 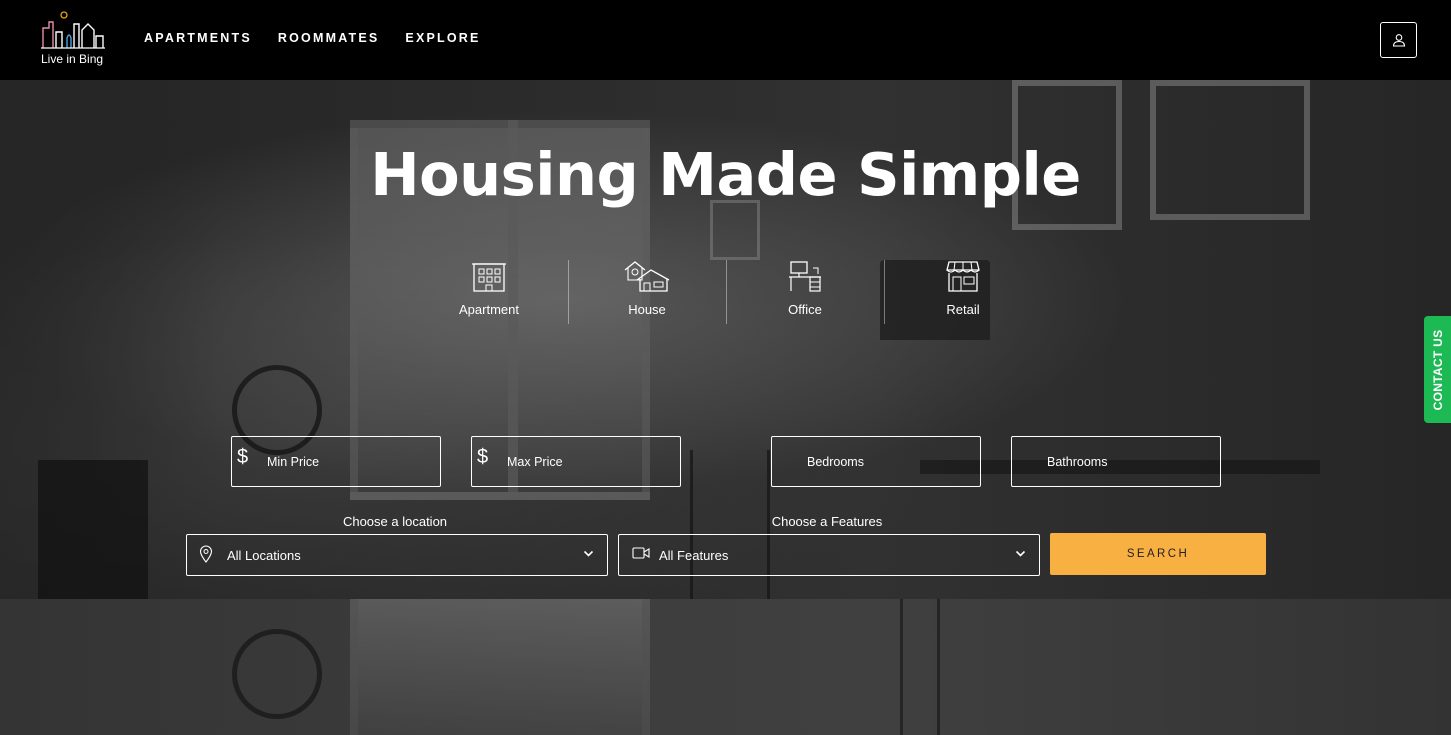 What do you see at coordinates (198, 38) in the screenshot?
I see `nav-apartments: APARTMENTS` at bounding box center [198, 38].